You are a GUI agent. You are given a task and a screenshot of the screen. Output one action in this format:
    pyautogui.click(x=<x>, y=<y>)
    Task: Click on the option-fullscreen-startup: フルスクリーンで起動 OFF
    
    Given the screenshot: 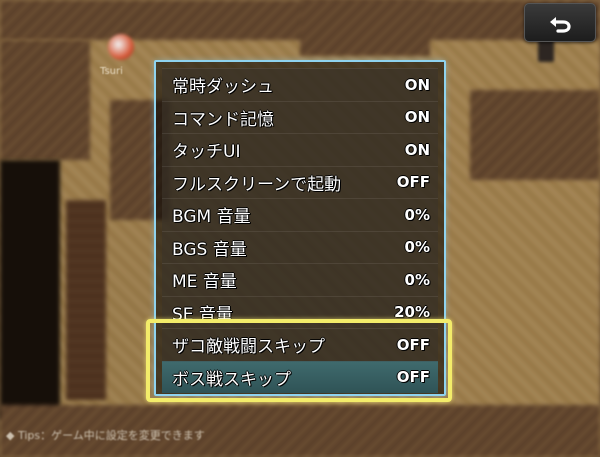 What is the action you would take?
    pyautogui.click(x=300, y=181)
    